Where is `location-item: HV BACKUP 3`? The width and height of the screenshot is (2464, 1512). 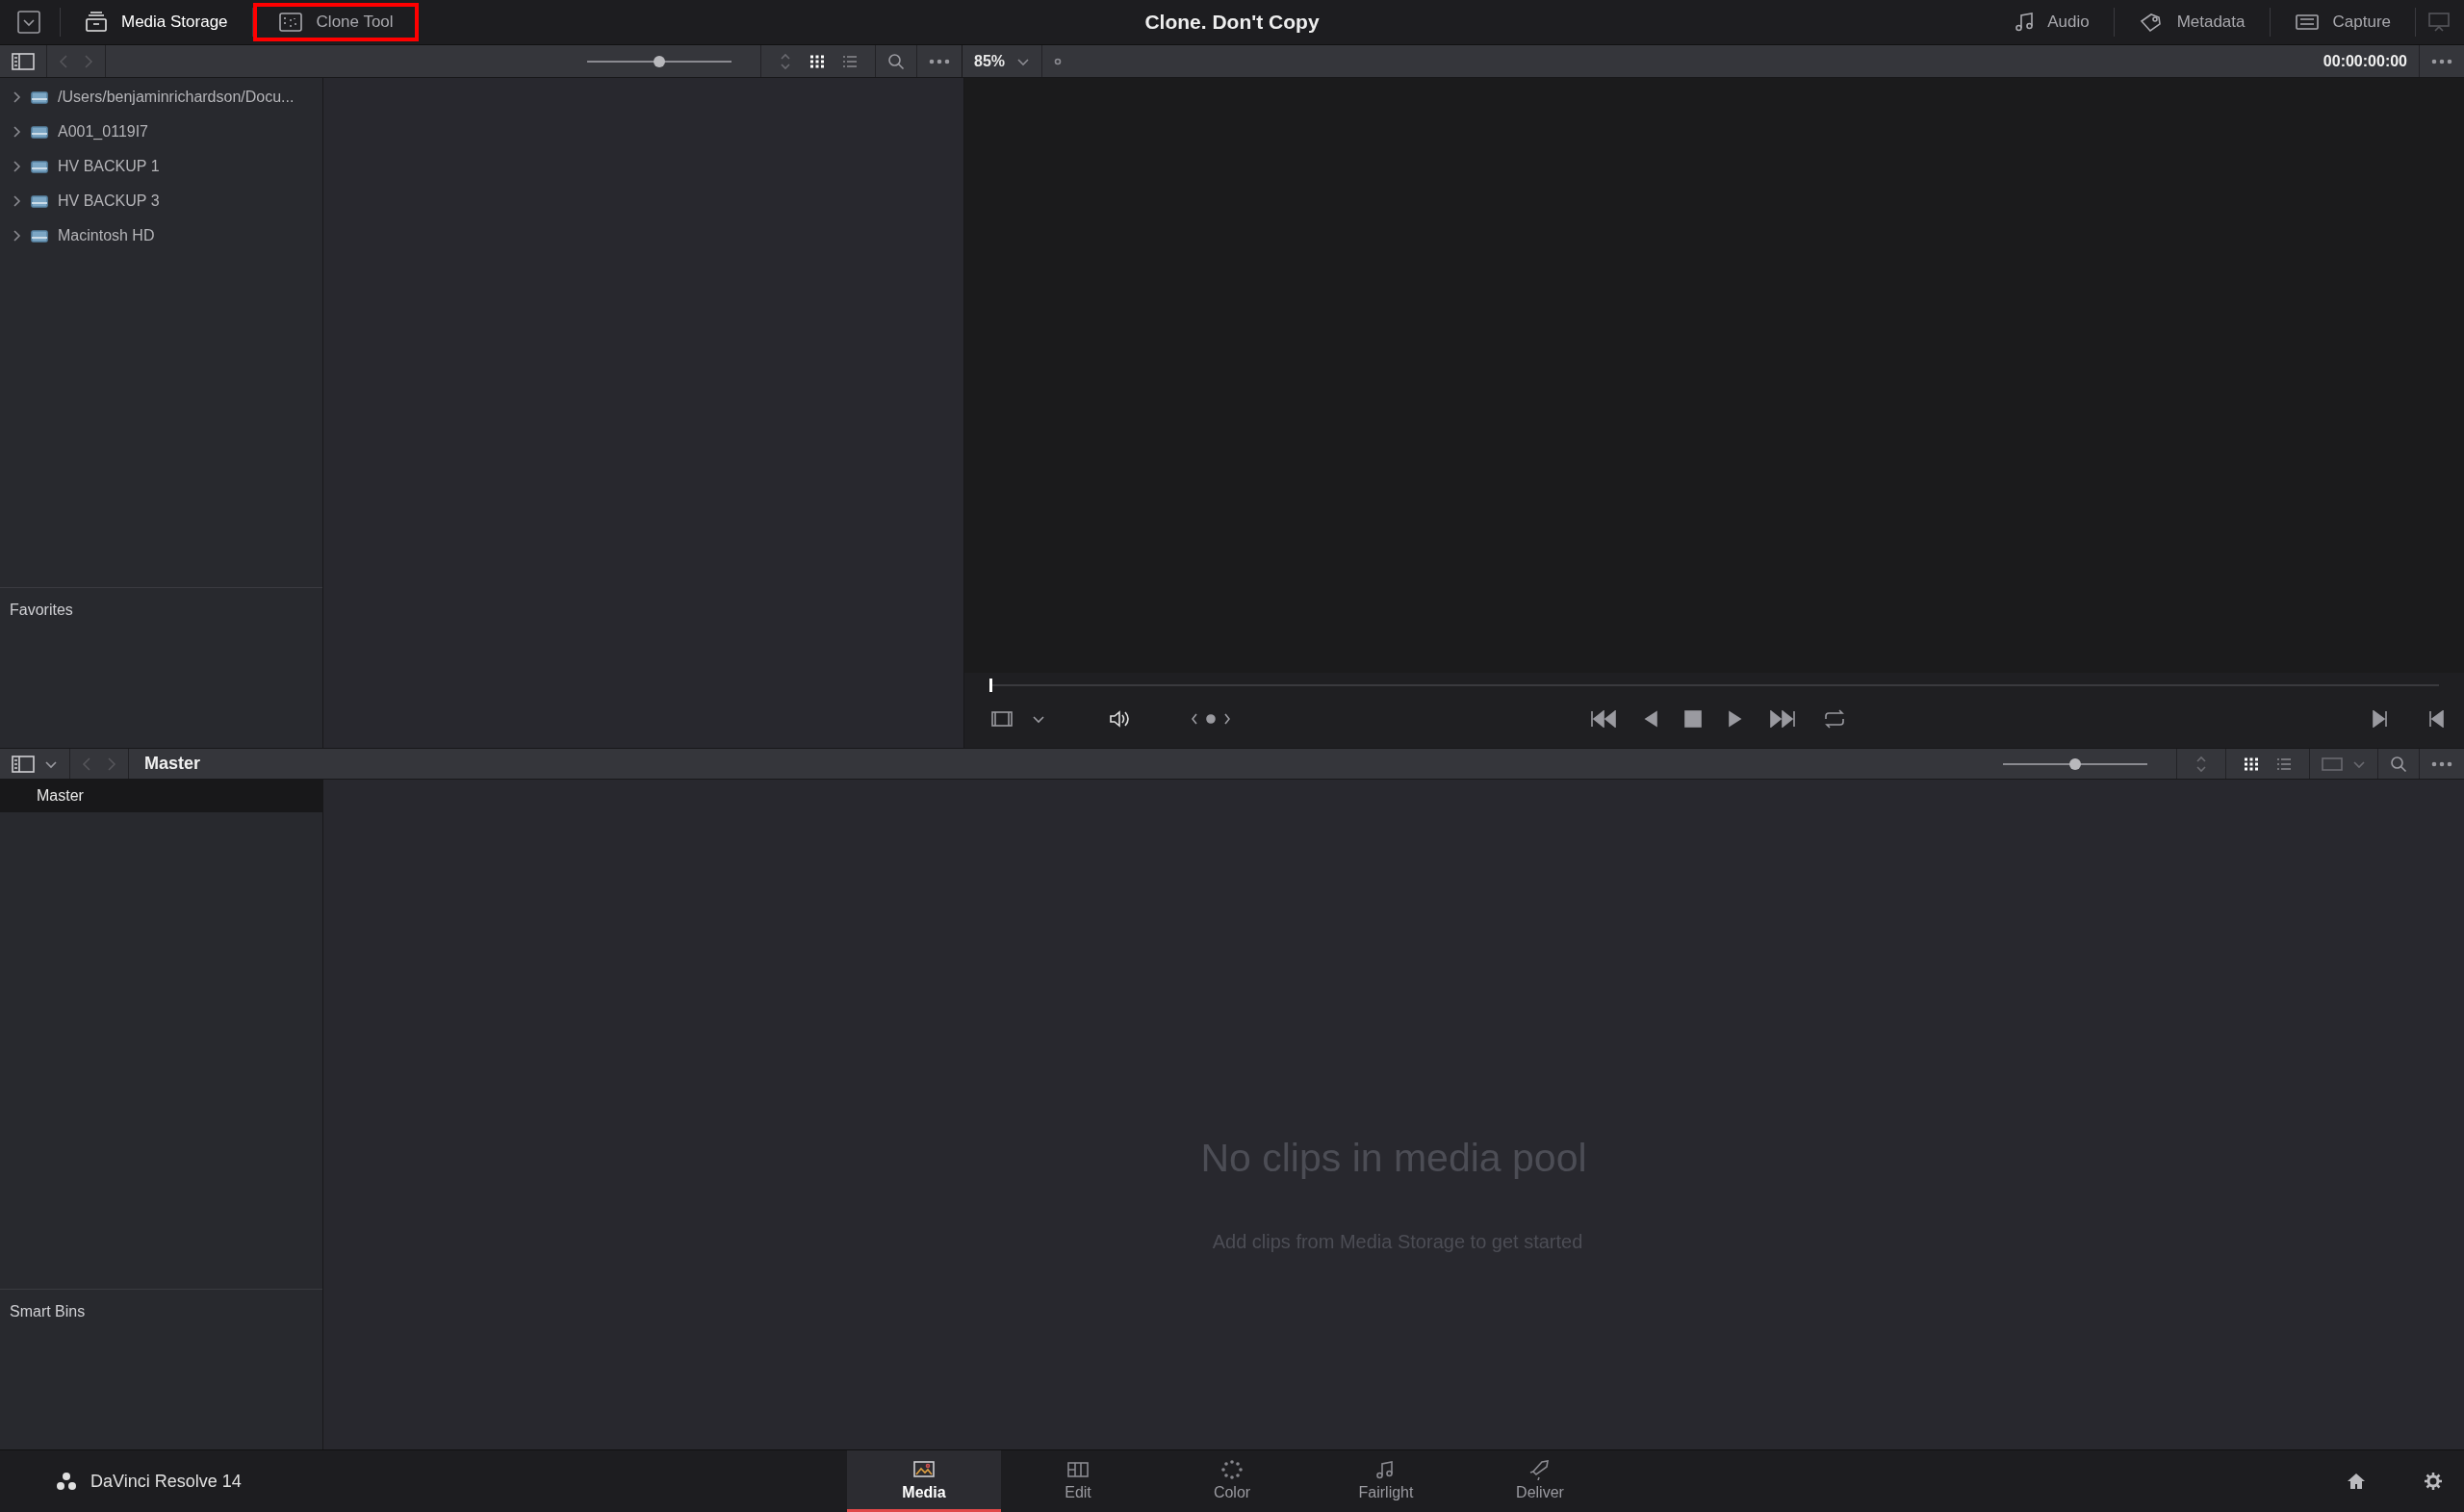 location-item: HV BACKUP 3 is located at coordinates (109, 201).